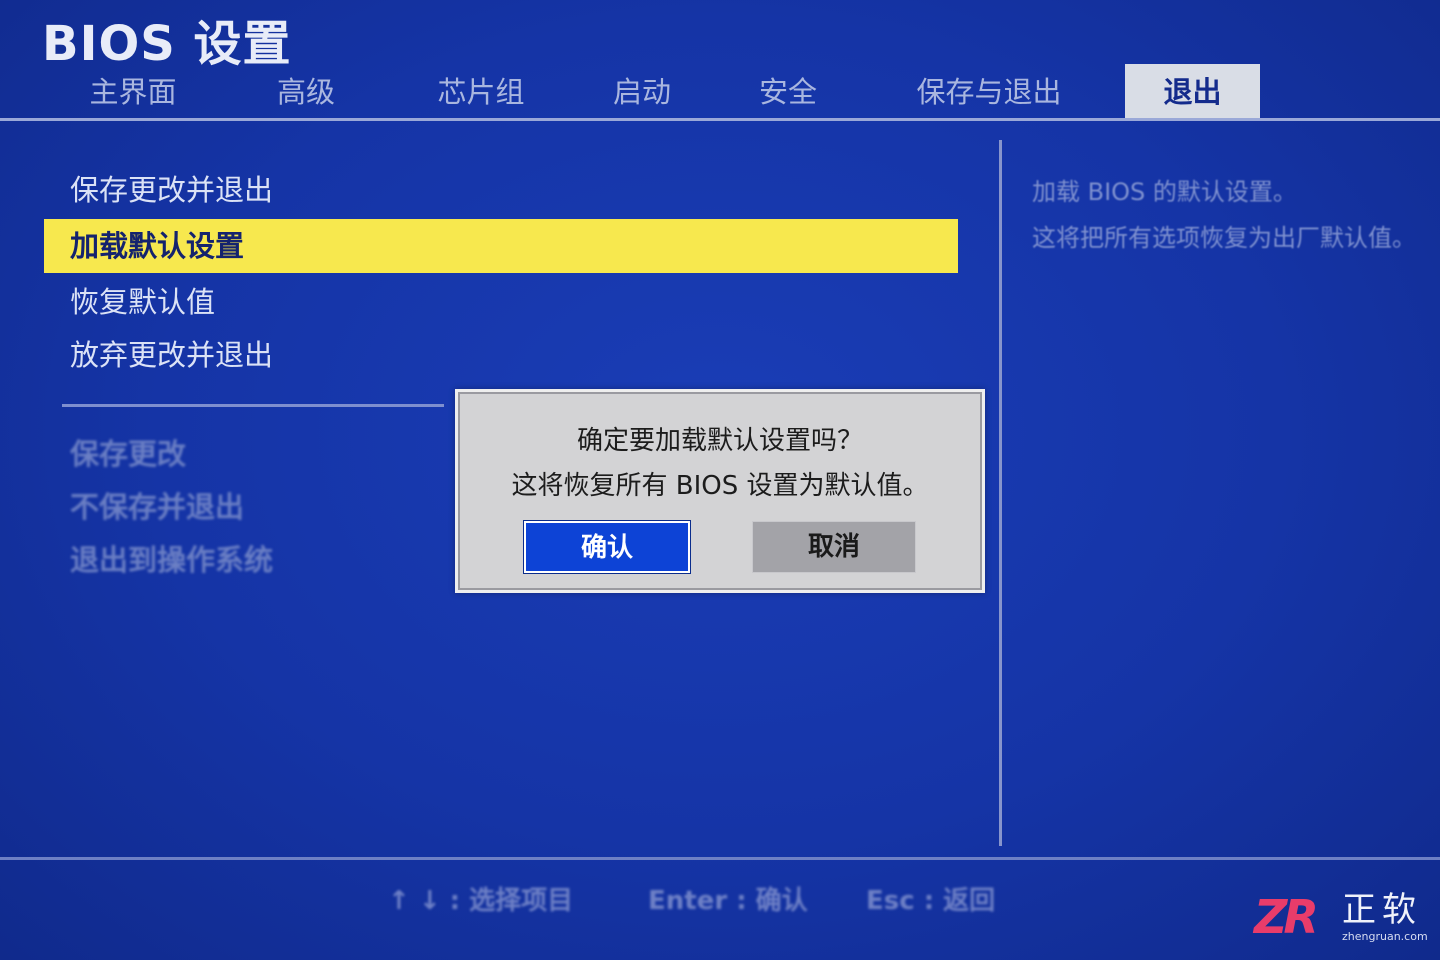 Image resolution: width=1440 pixels, height=960 pixels. Describe the element at coordinates (171, 560) in the screenshot. I see `menu-item-exit-to-os: 退出到操作系统` at that location.